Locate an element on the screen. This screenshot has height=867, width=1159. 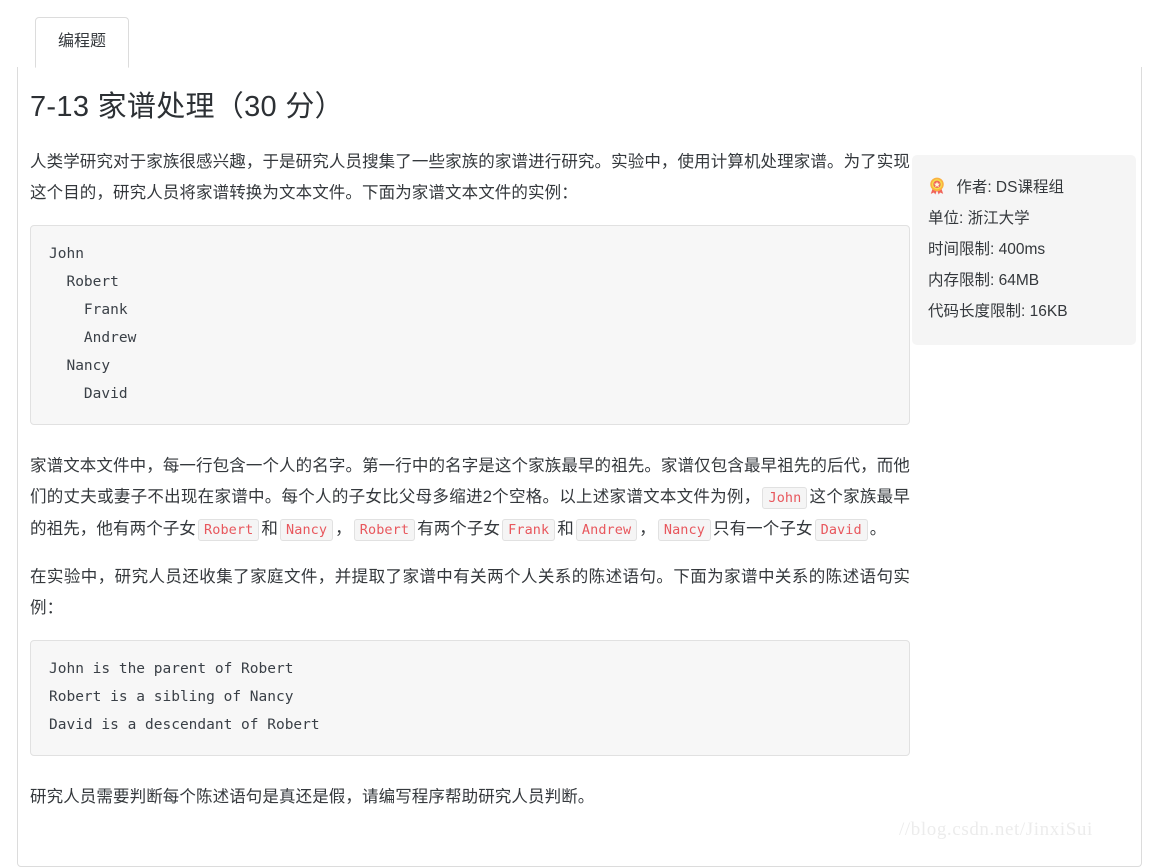
paragraph-2-text-8: 只有一个子女 is located at coordinates (762, 529).